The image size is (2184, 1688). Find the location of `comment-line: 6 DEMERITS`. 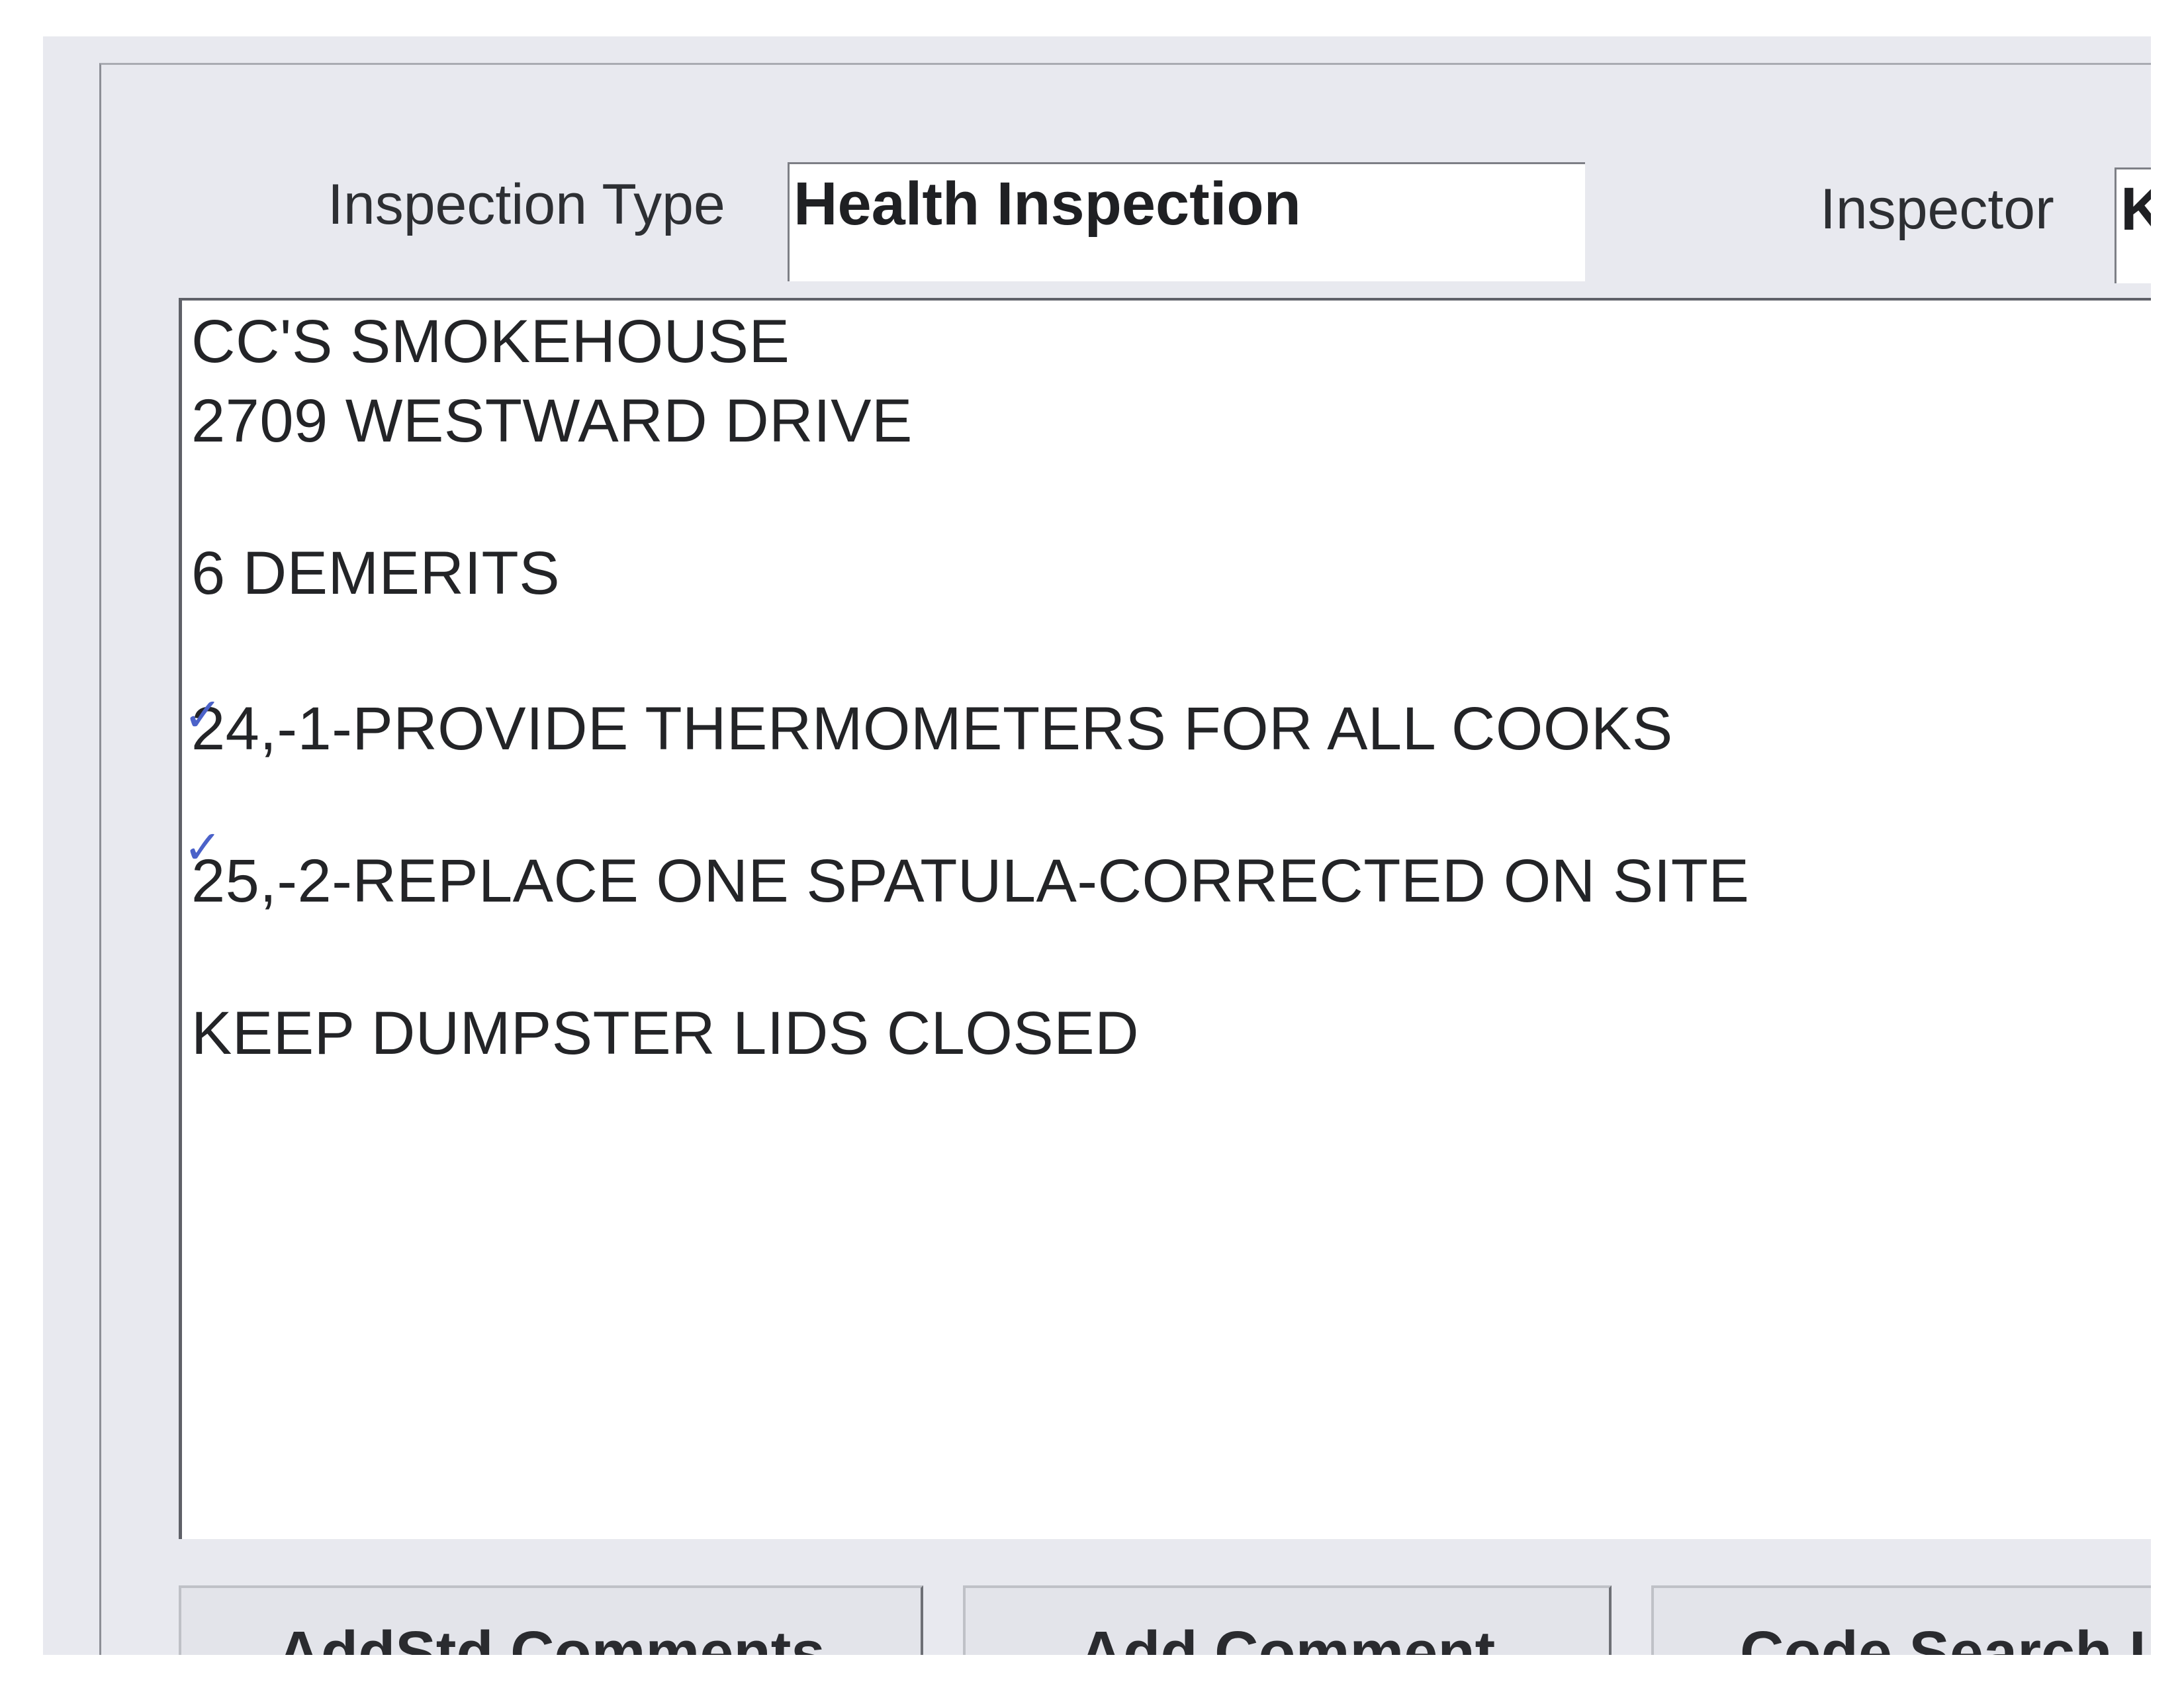

comment-line: 6 DEMERITS is located at coordinates (376, 573).